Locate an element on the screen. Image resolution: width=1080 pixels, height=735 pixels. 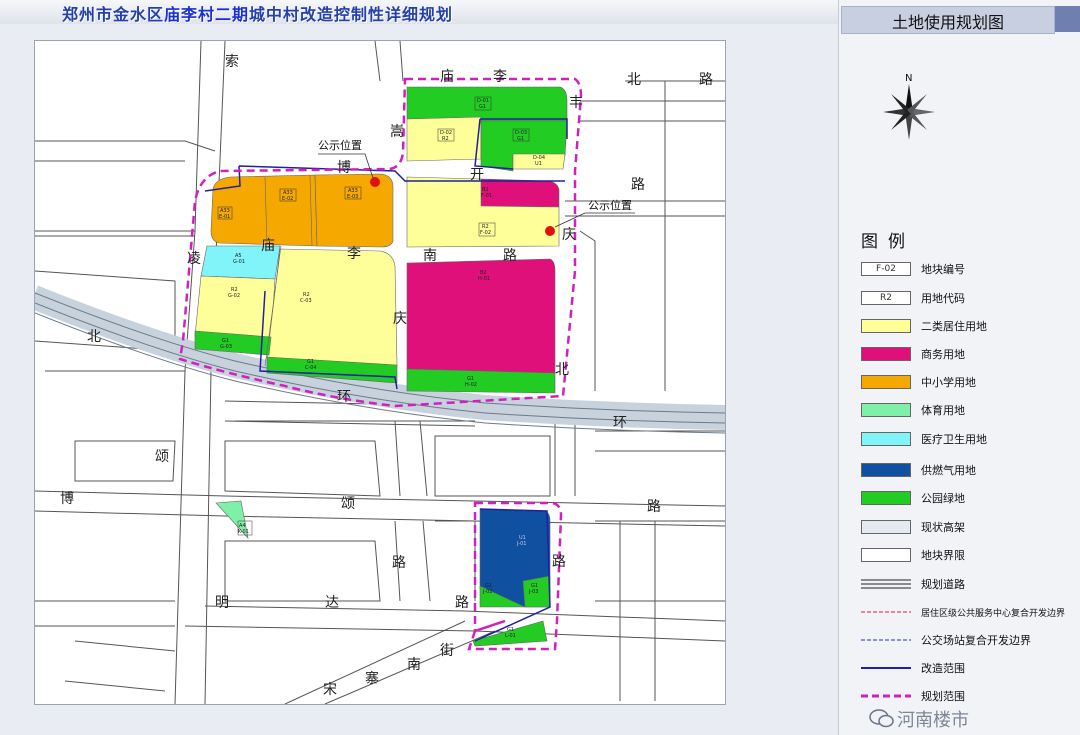
svg-text: L-01 is located at coordinates (510, 636).